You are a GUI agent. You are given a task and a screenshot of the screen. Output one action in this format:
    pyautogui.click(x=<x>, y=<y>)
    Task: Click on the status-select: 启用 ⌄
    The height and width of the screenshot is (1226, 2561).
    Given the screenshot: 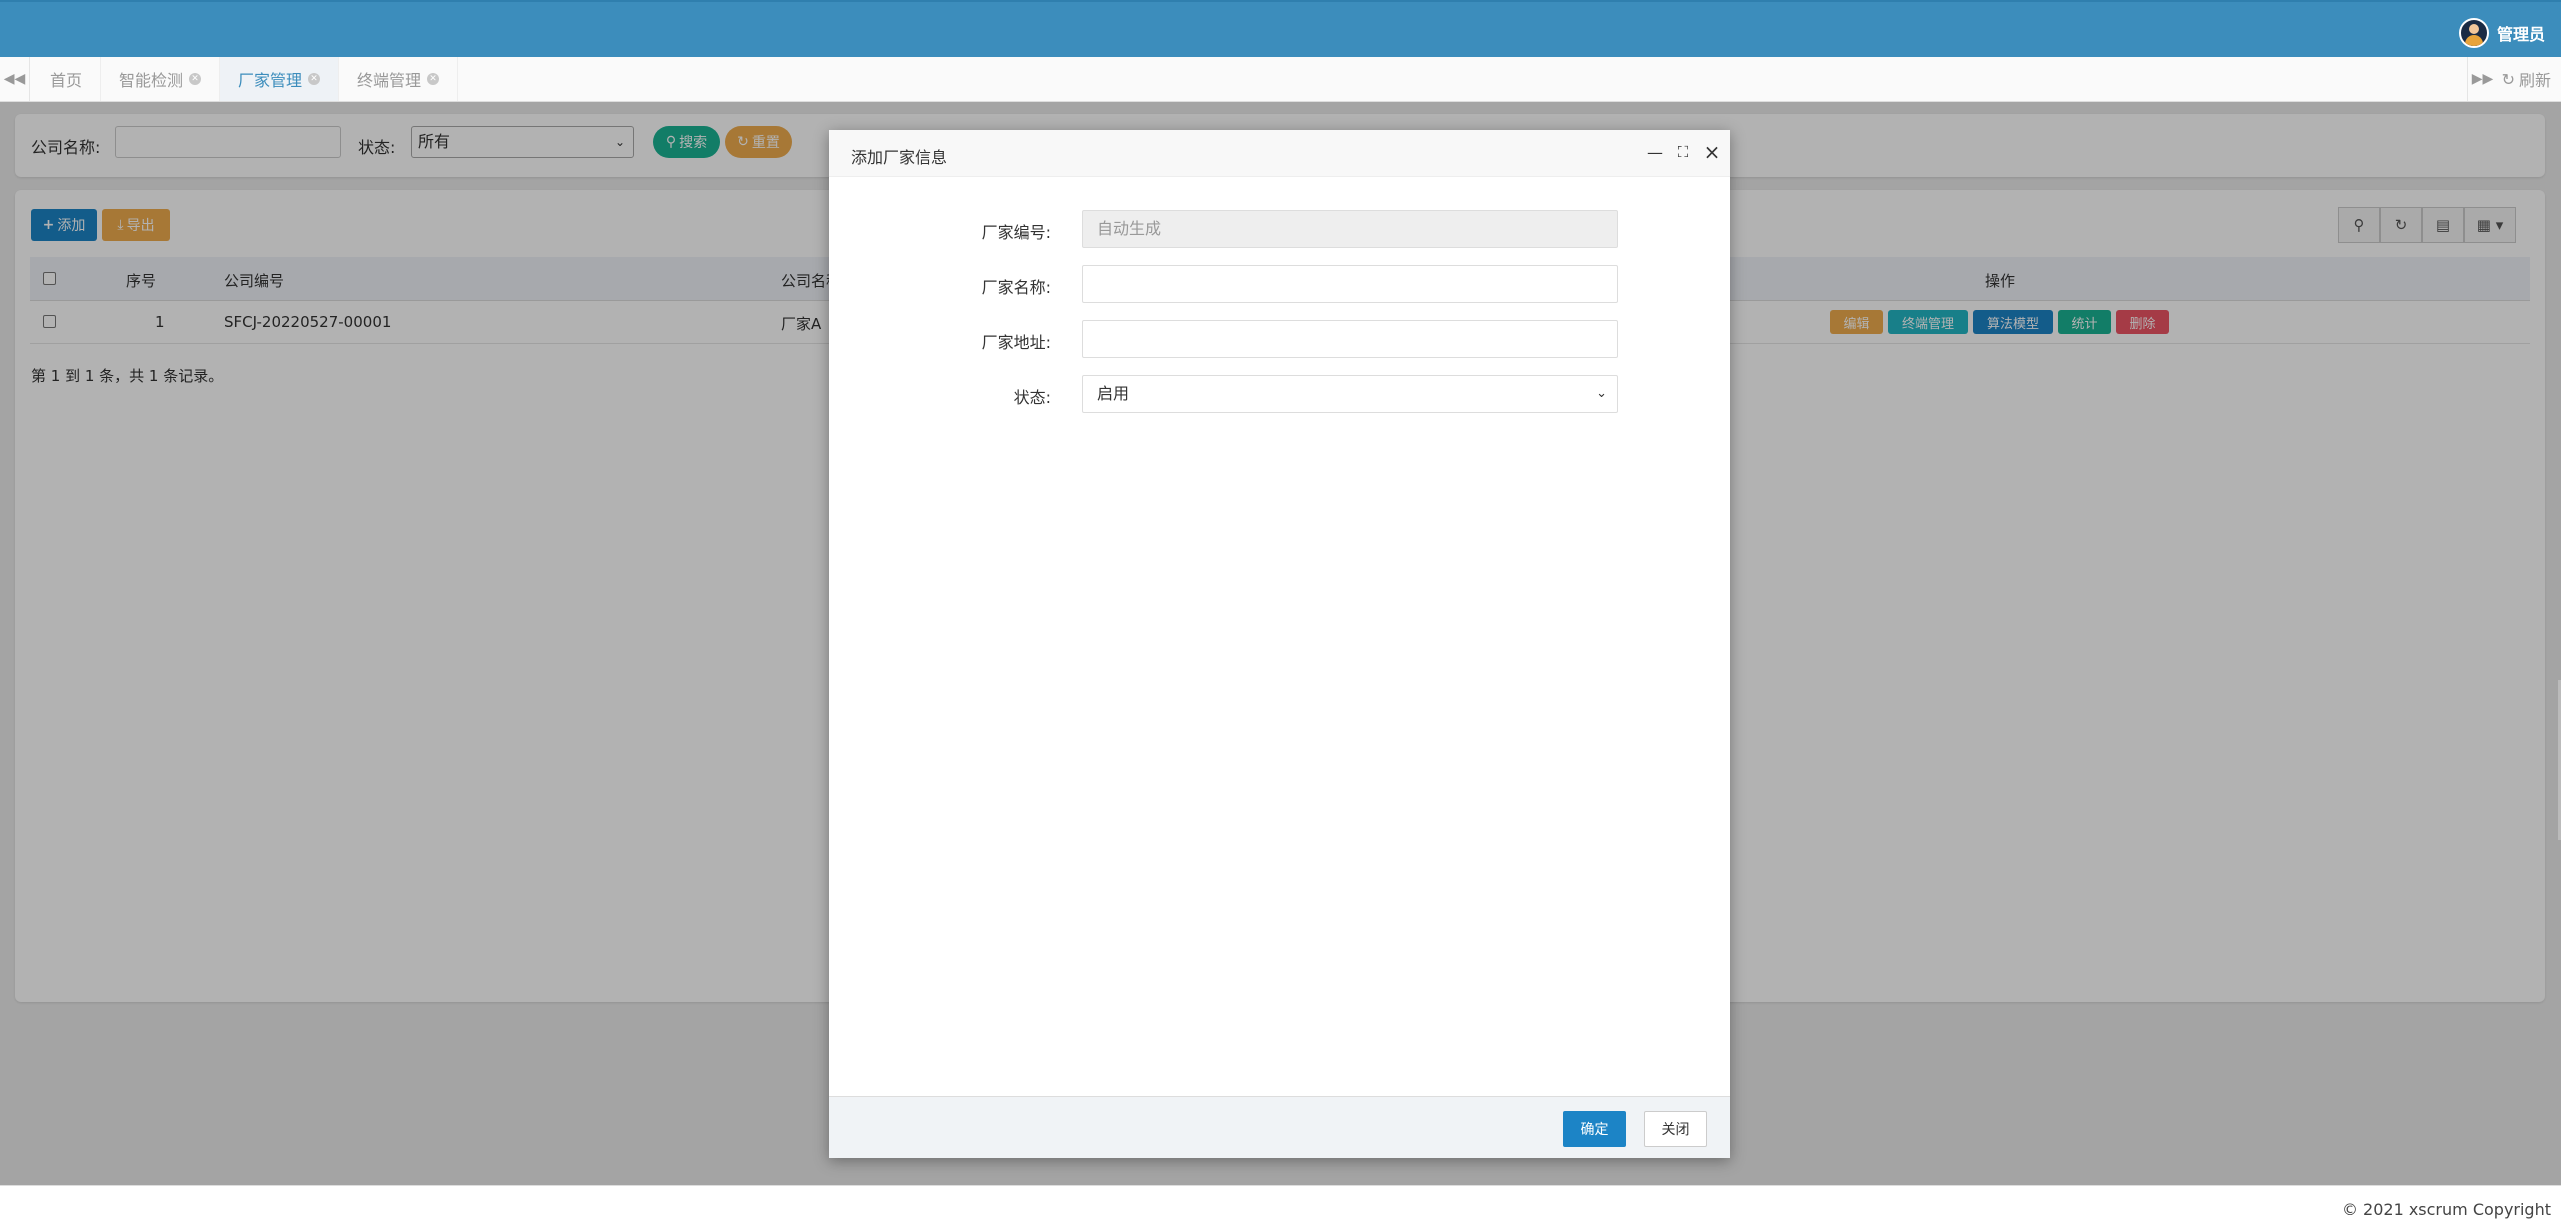 What is the action you would take?
    pyautogui.click(x=1350, y=394)
    